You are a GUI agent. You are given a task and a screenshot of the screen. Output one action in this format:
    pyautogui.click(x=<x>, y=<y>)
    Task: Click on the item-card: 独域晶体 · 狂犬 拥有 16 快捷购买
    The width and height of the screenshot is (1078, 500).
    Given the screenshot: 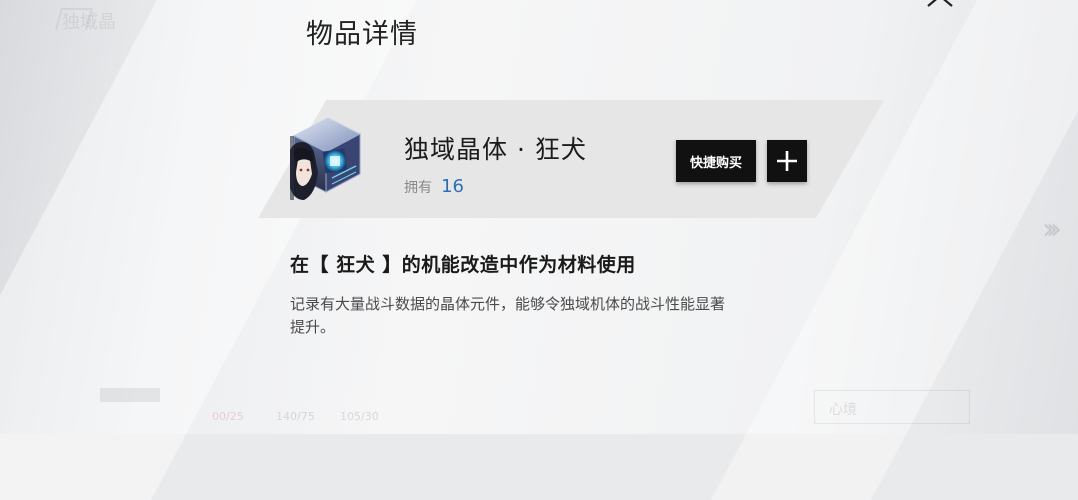 What is the action you would take?
    pyautogui.click(x=558, y=159)
    